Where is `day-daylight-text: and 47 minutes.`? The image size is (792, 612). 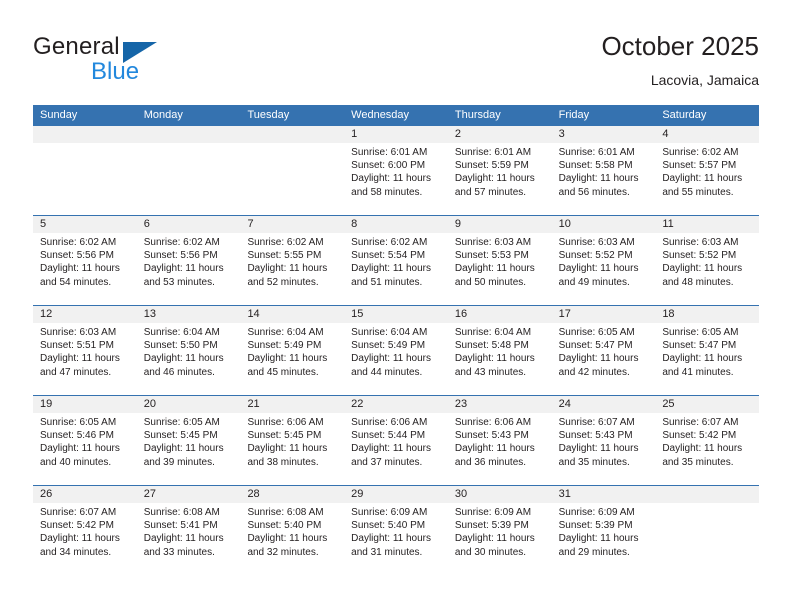 day-daylight-text: and 47 minutes. is located at coordinates (76, 372).